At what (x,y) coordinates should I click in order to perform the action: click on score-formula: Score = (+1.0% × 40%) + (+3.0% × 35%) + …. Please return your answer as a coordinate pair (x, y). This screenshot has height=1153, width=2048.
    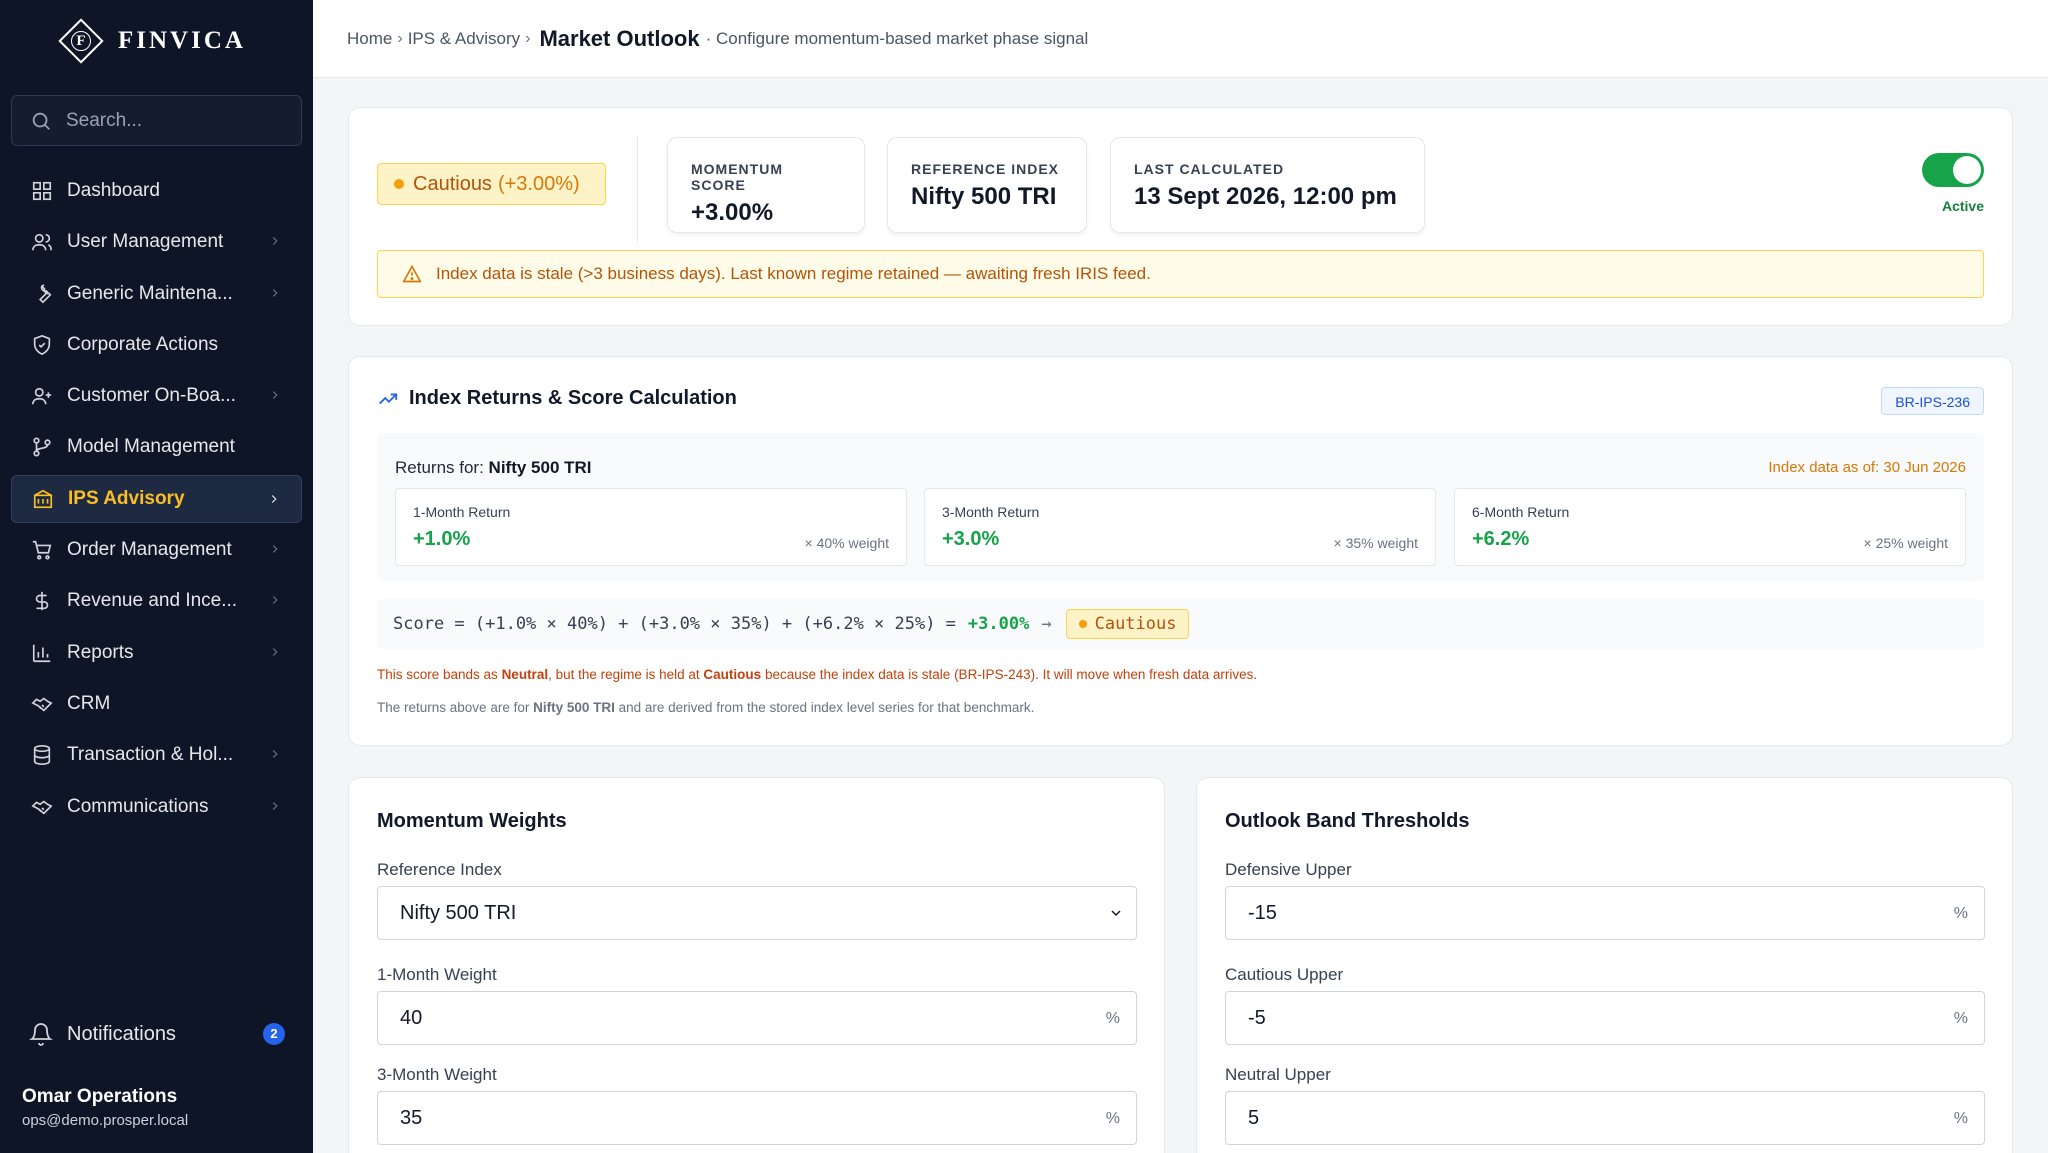
    Looking at the image, I should click on (1180, 624).